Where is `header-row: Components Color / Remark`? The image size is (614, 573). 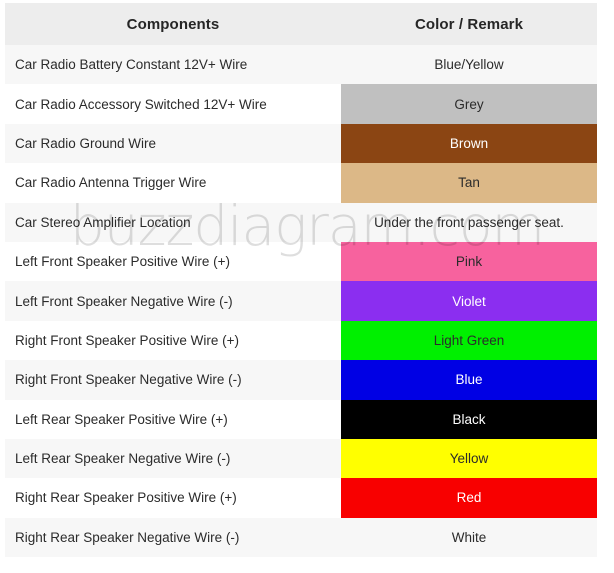 header-row: Components Color / Remark is located at coordinates (301, 24).